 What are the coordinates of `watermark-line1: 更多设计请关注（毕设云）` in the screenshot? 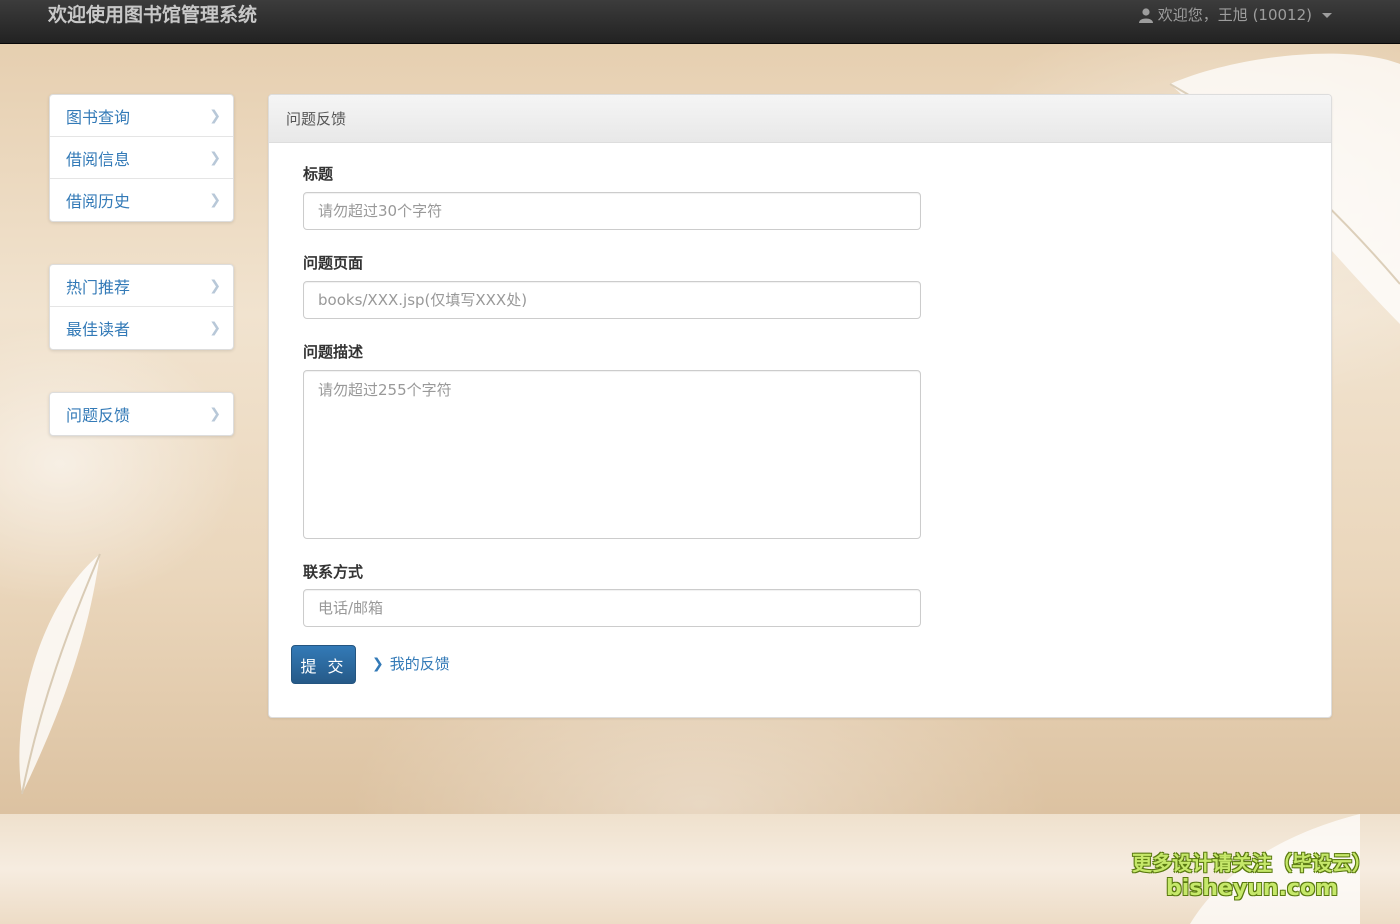 It's located at (1252, 863).